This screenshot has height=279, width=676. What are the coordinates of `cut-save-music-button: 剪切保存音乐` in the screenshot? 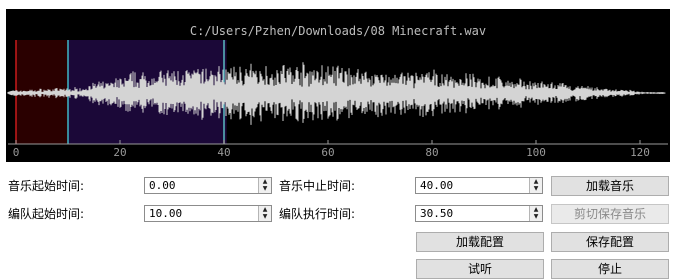 It's located at (610, 214).